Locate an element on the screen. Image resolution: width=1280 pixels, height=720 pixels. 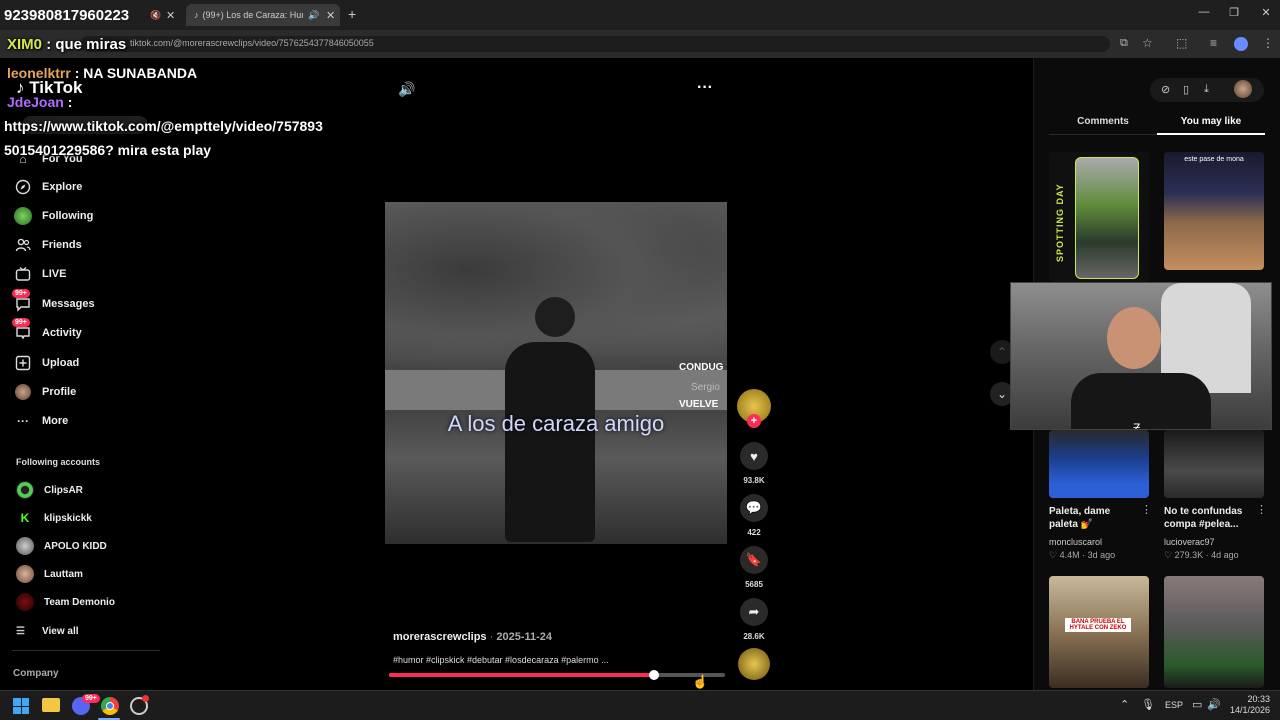
recommended-thumbnail: este pase de mona is located at coordinates (1214, 211).